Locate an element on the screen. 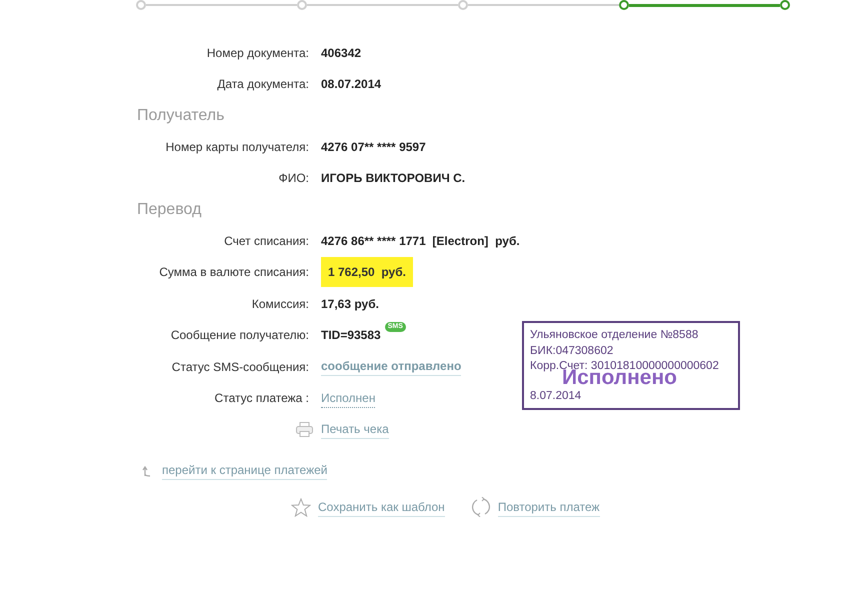 This screenshot has height=603, width=848. field-label: Комиссия: is located at coordinates (280, 304).